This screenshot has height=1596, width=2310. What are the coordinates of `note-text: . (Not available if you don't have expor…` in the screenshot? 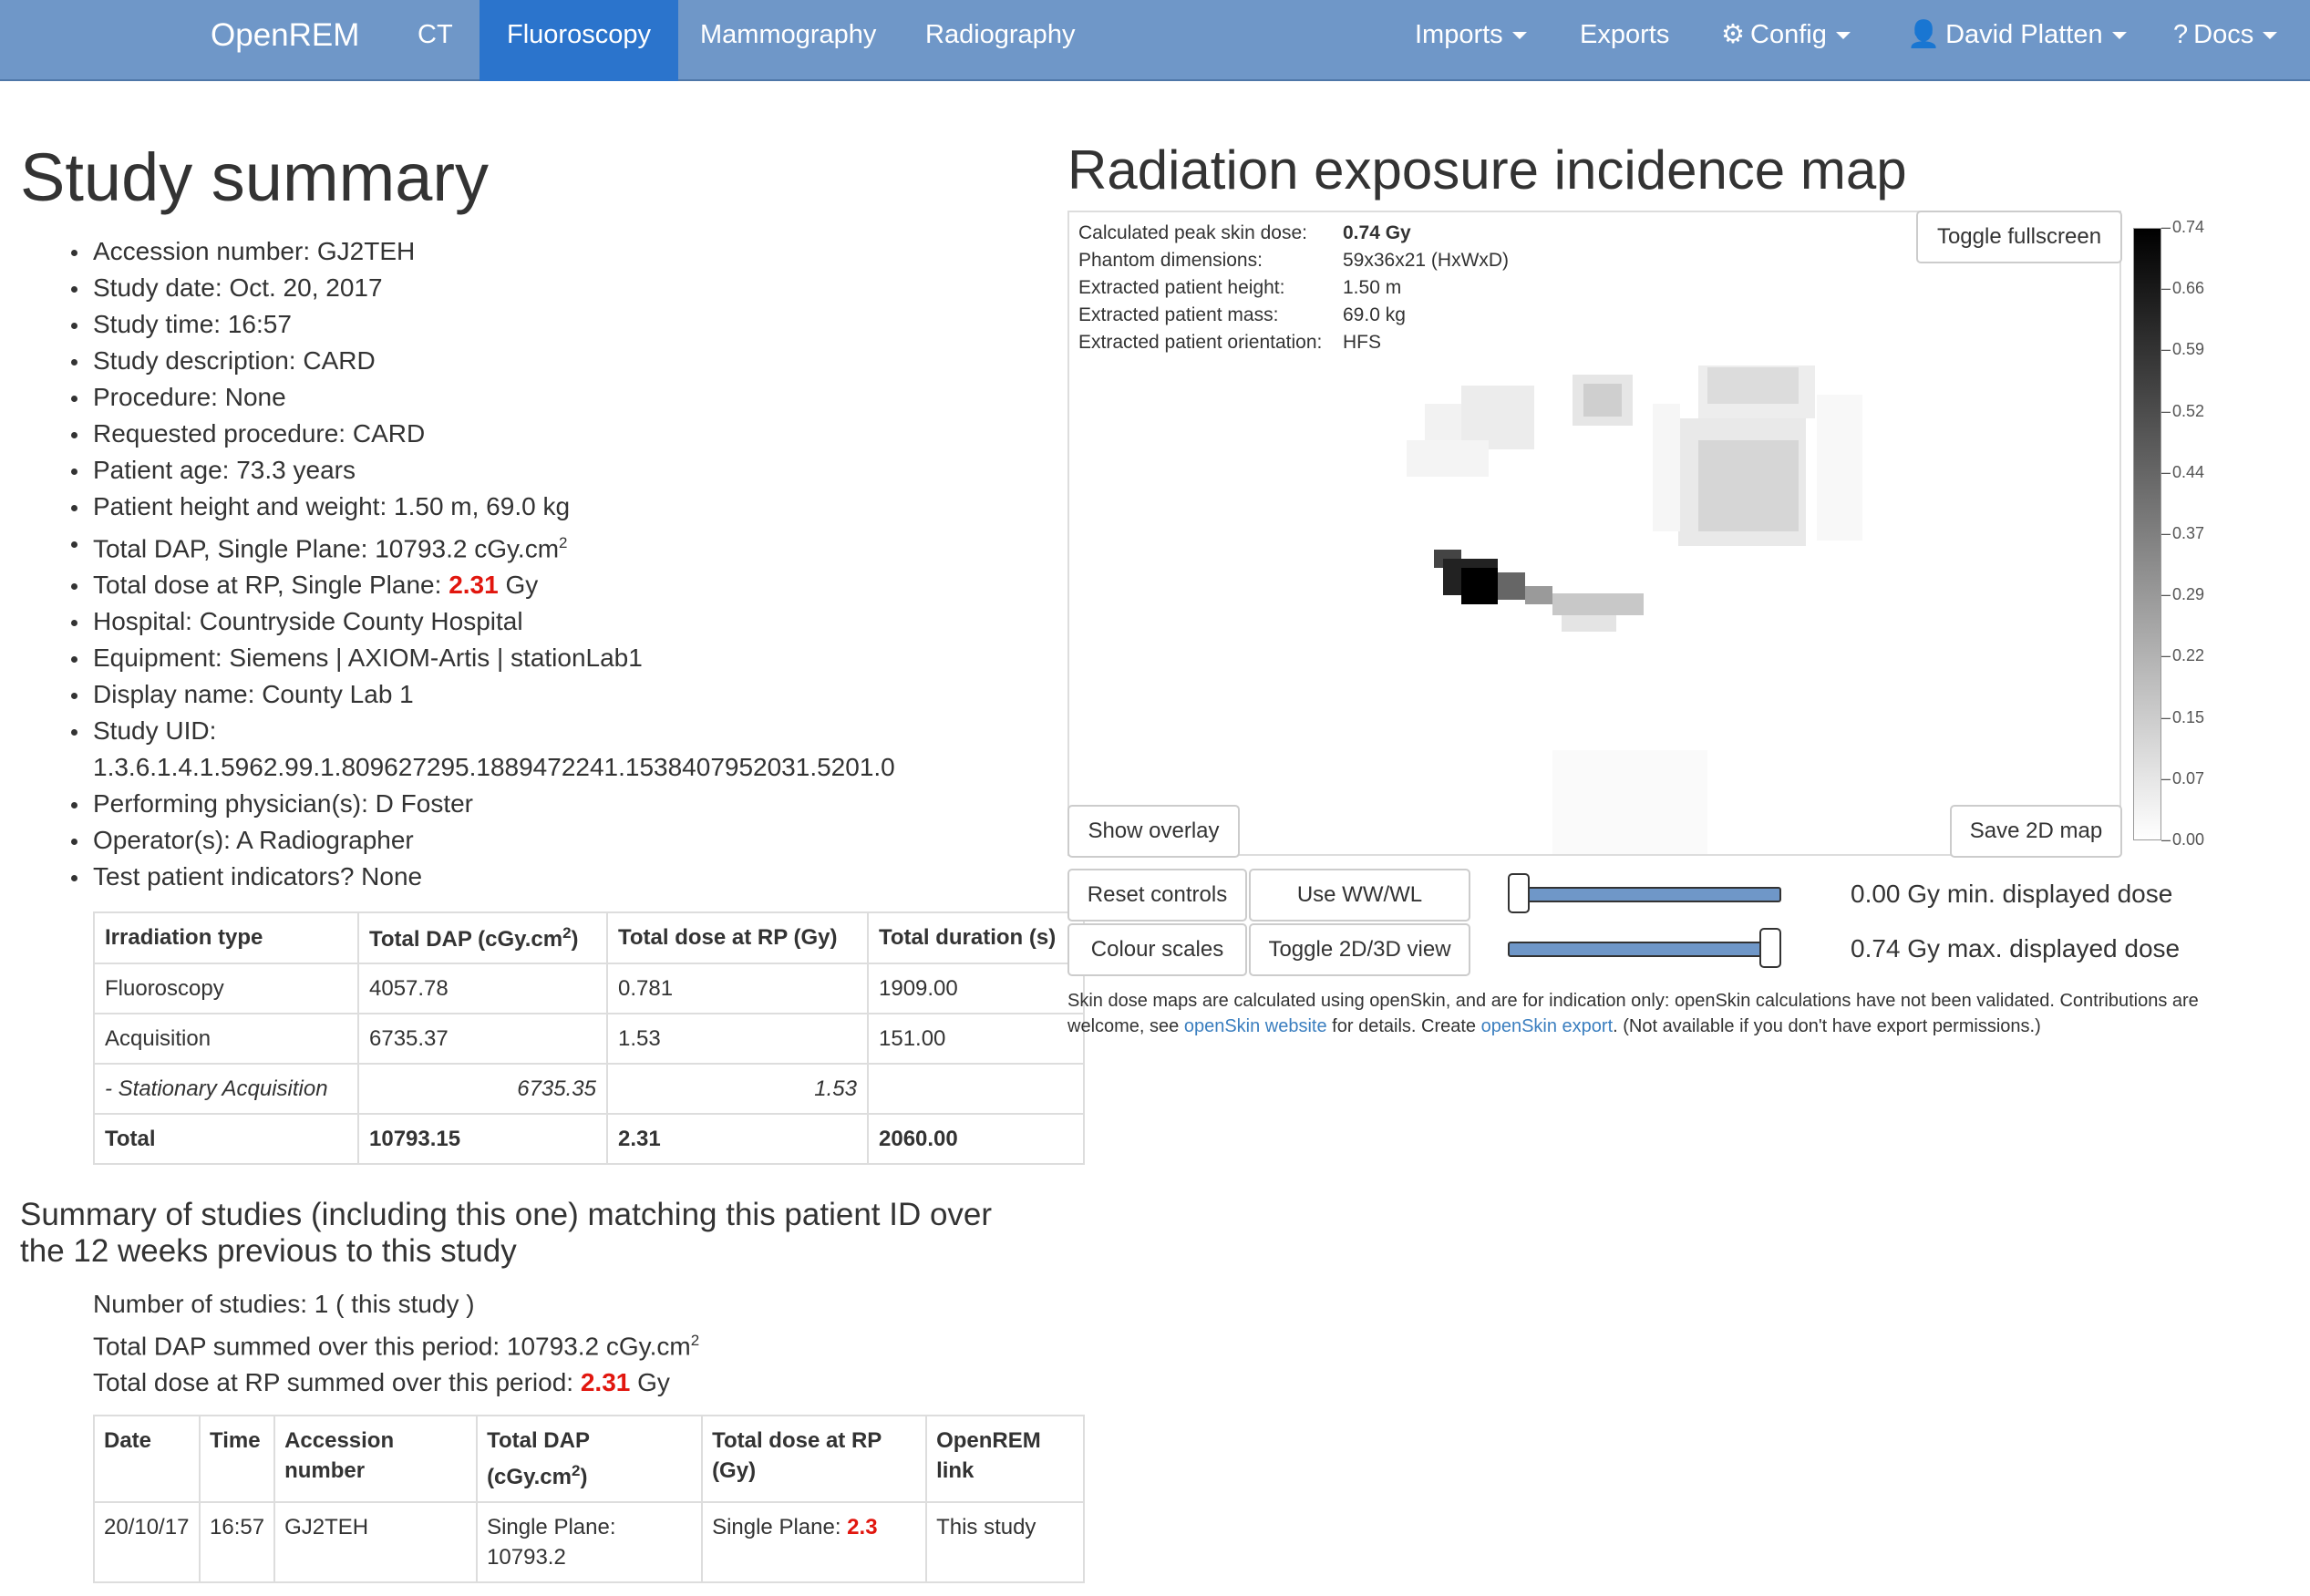 It's located at (1827, 1026).